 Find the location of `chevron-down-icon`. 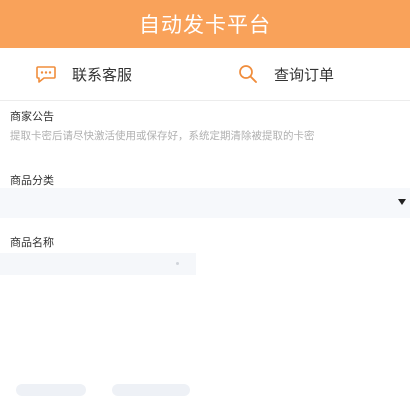

chevron-down-icon is located at coordinates (402, 202).